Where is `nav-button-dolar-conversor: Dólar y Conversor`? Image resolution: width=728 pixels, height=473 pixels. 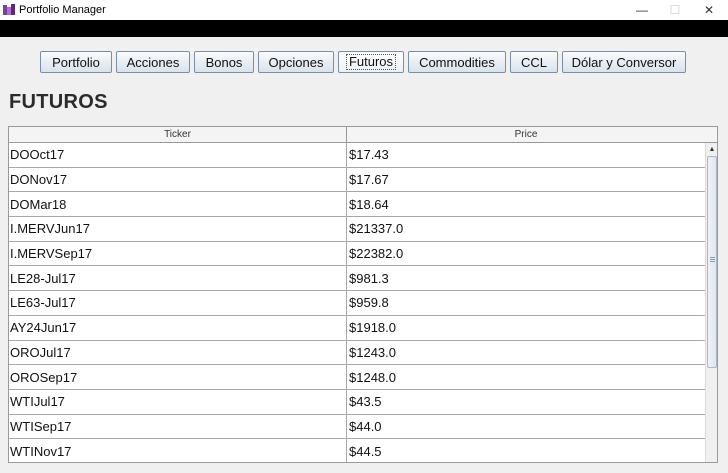 nav-button-dolar-conversor: Dólar y Conversor is located at coordinates (624, 62).